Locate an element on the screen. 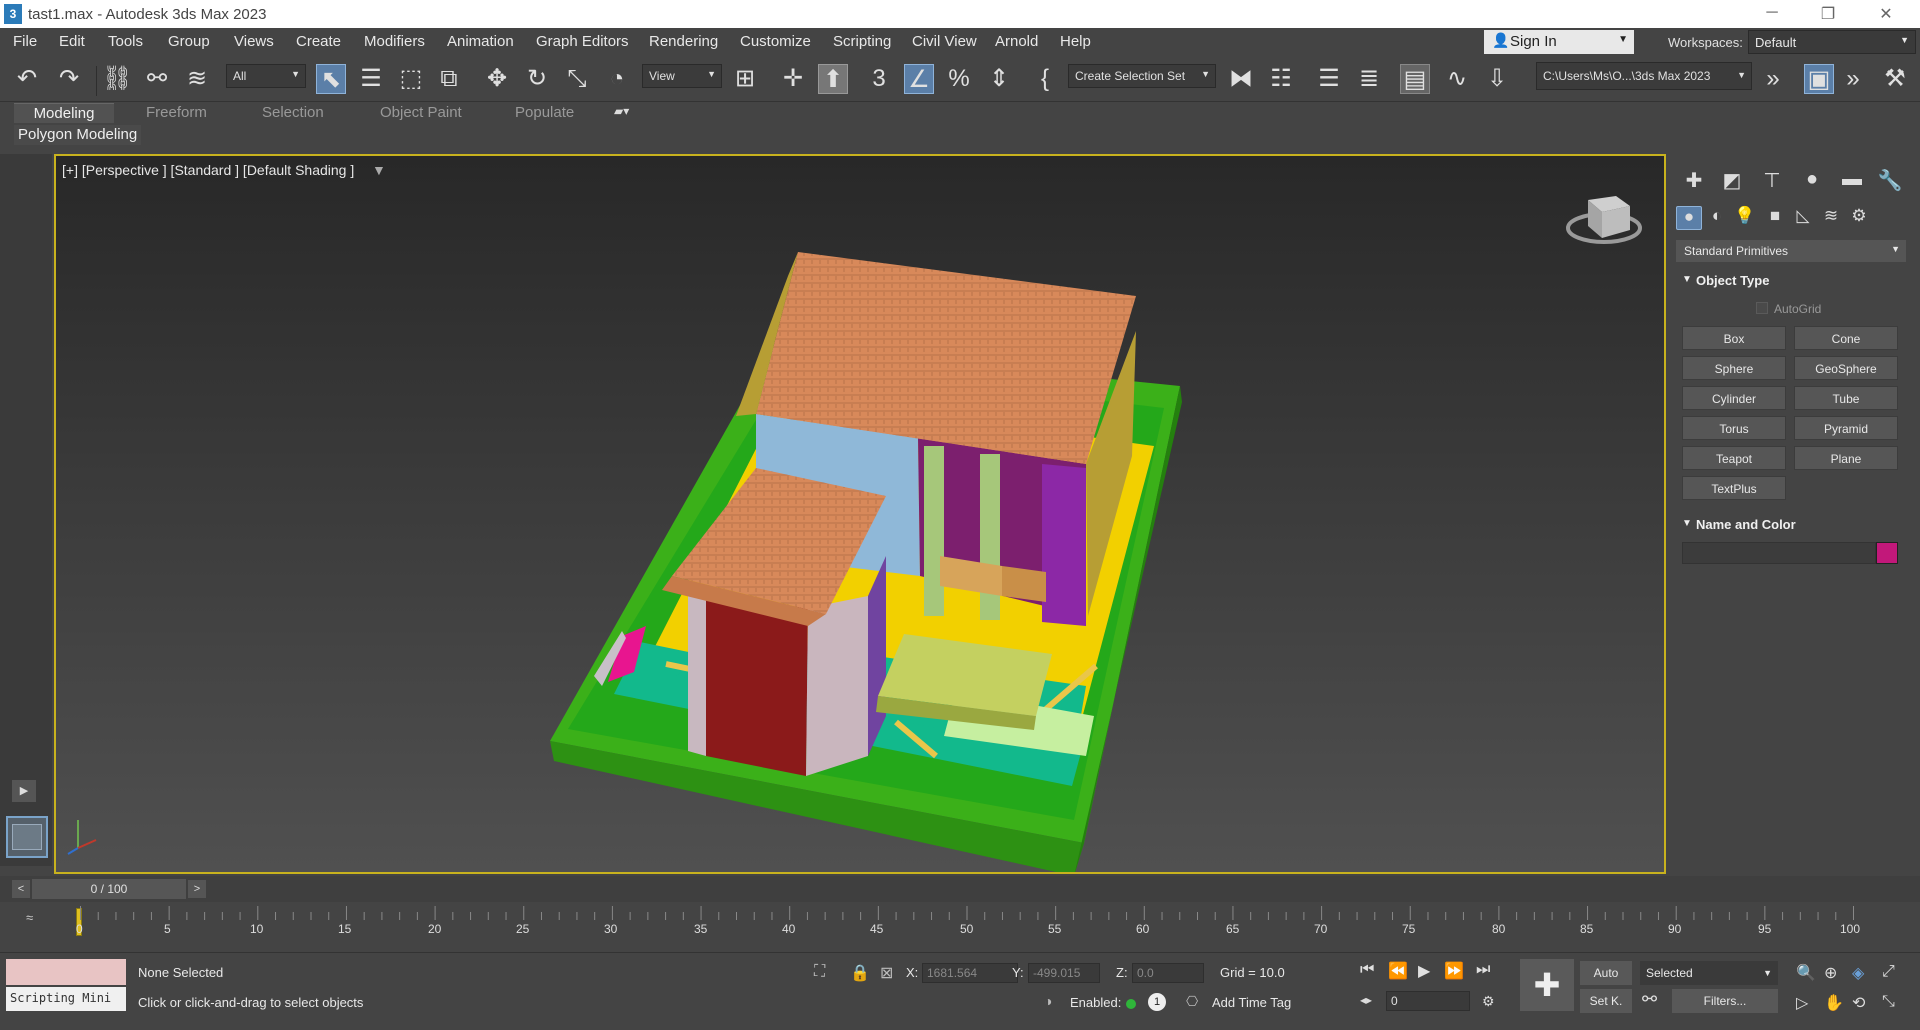 The image size is (1920, 1030). menu-views: Views is located at coordinates (254, 41).